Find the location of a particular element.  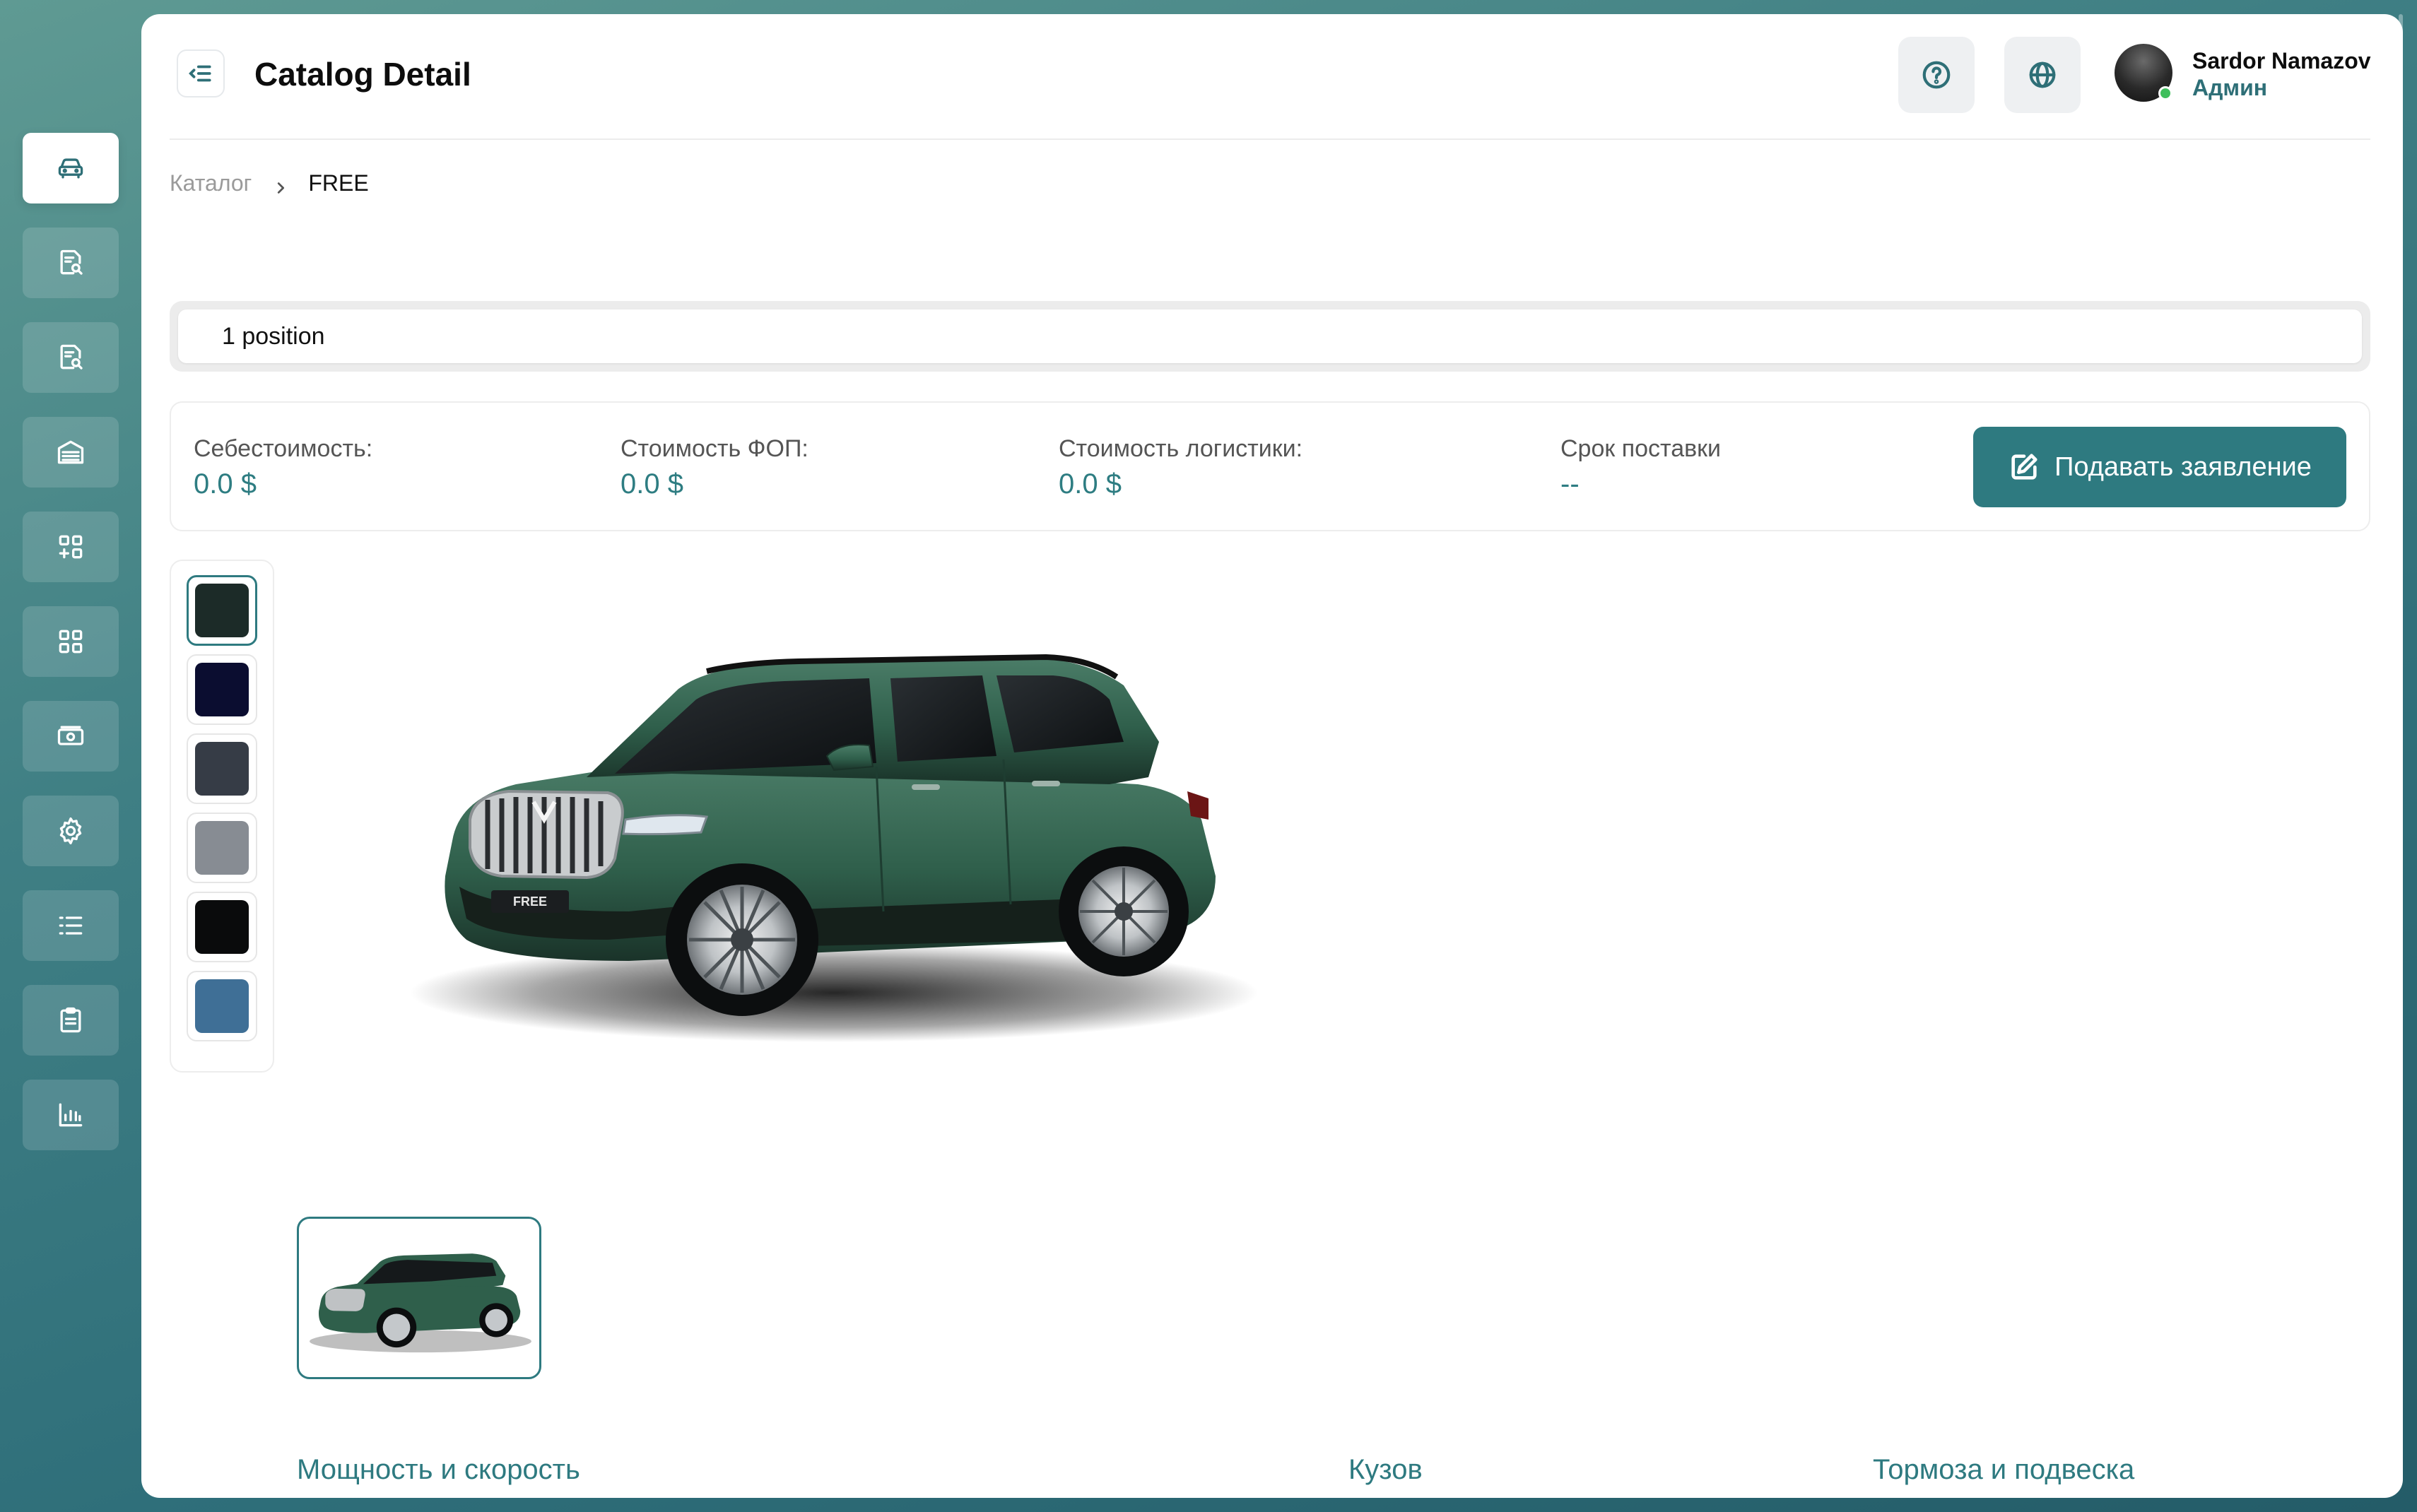

cost-price-value: 0.0 $ is located at coordinates (225, 484).